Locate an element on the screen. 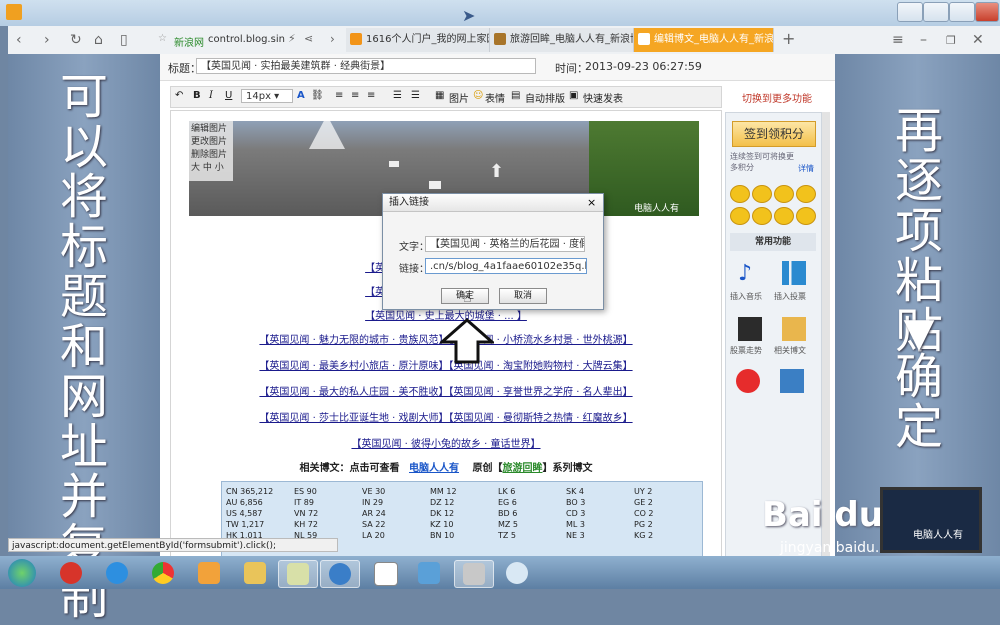 This screenshot has width=1000, height=625. reader-icon: ▯ is located at coordinates (124, 40).